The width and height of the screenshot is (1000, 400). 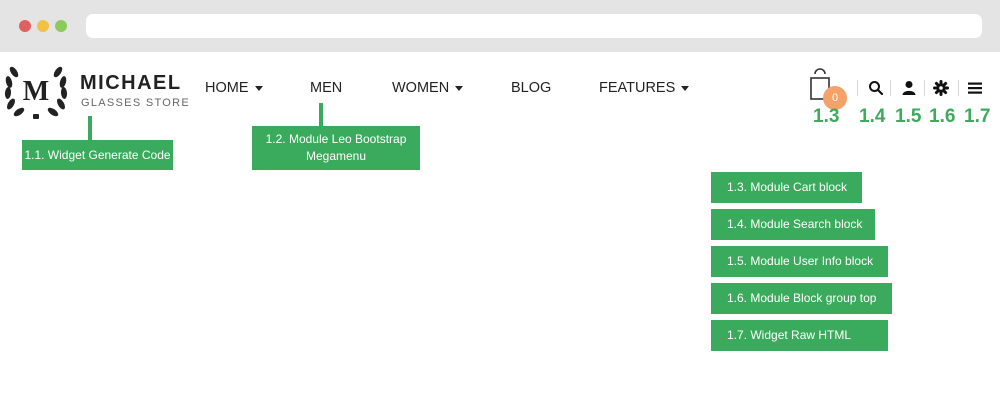 I want to click on nav-item-men: MEN, so click(x=326, y=88).